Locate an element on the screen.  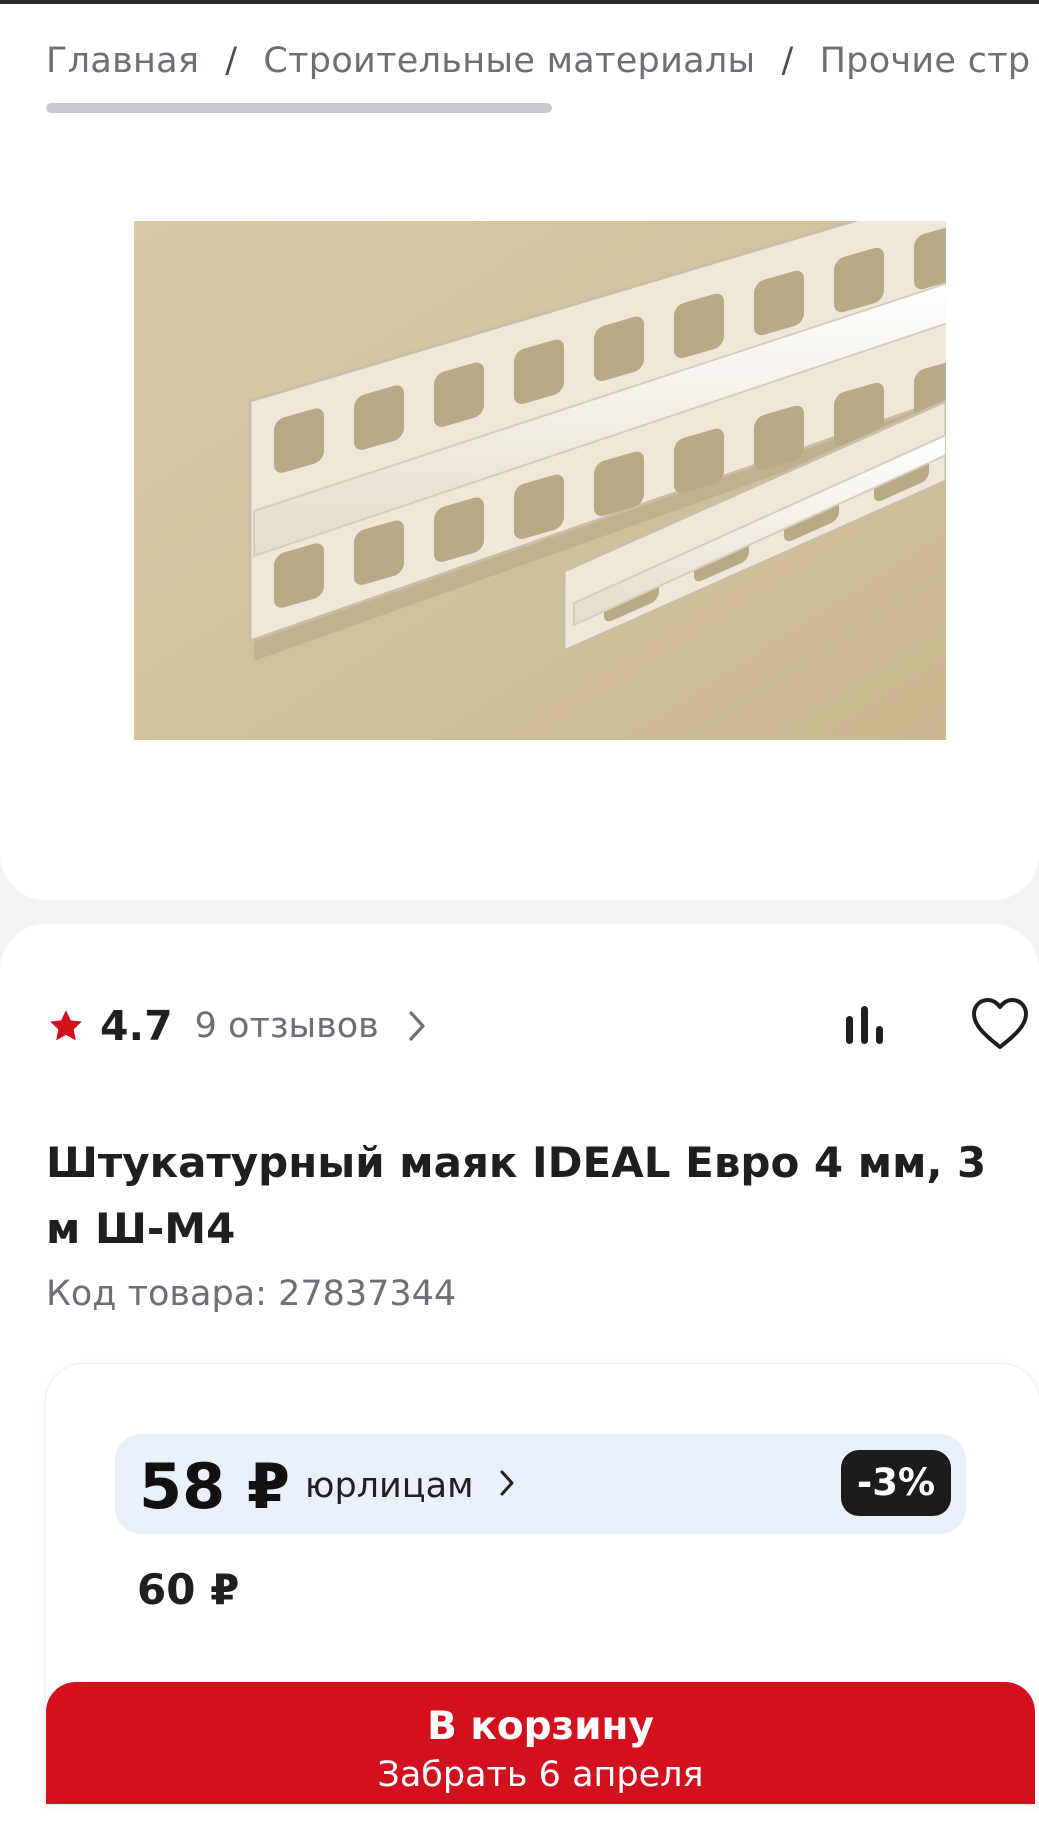
breadcrumb-item-building-materials: Строительные материалы is located at coordinates (509, 61).